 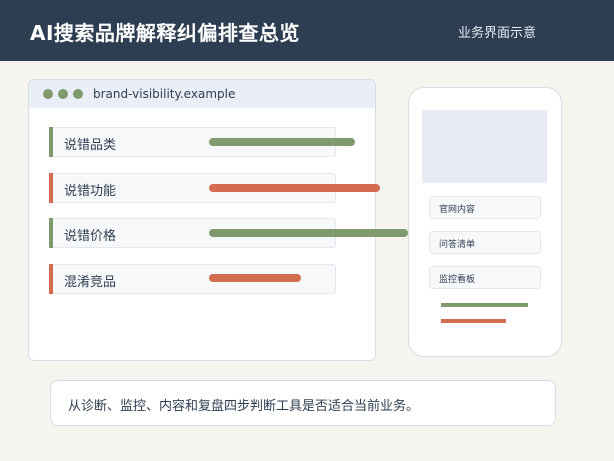 What do you see at coordinates (457, 245) in the screenshot?
I see `button-label: 问答清单` at bounding box center [457, 245].